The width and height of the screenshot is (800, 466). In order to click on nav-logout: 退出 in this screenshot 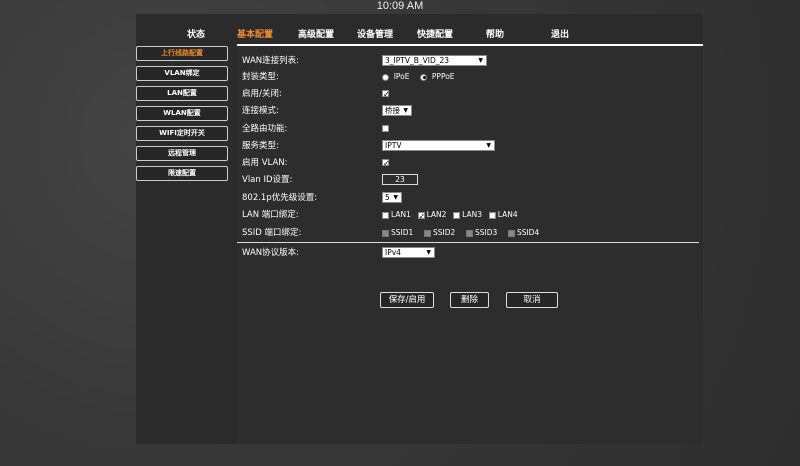, I will do `click(560, 33)`.